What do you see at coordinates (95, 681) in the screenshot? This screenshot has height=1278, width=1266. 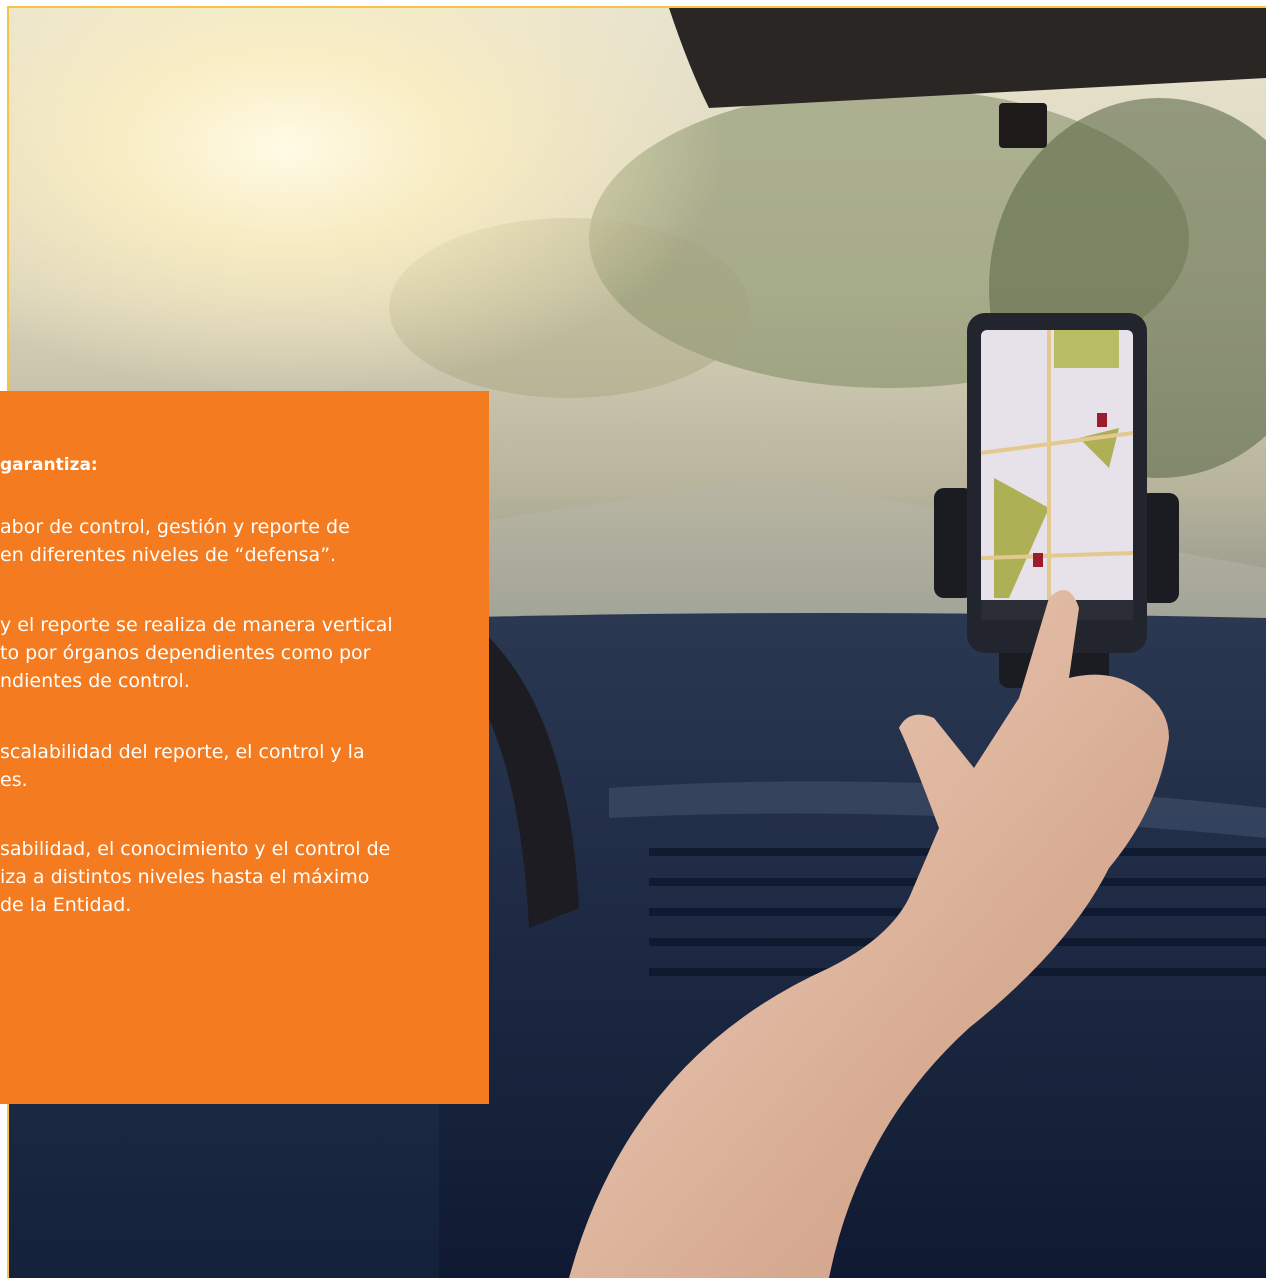 I see `paragraph-line: ndientes de control.` at bounding box center [95, 681].